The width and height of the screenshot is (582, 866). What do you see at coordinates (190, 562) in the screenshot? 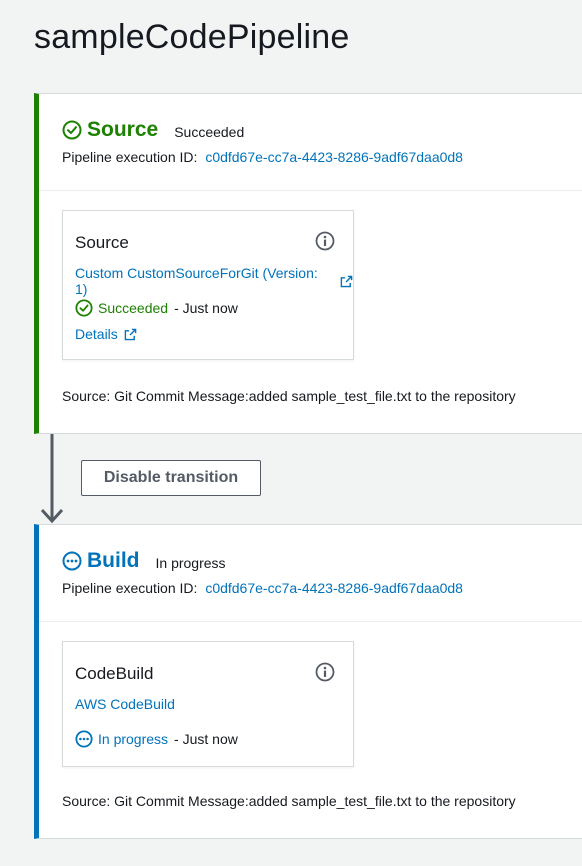
I see `stage-status: In progress` at bounding box center [190, 562].